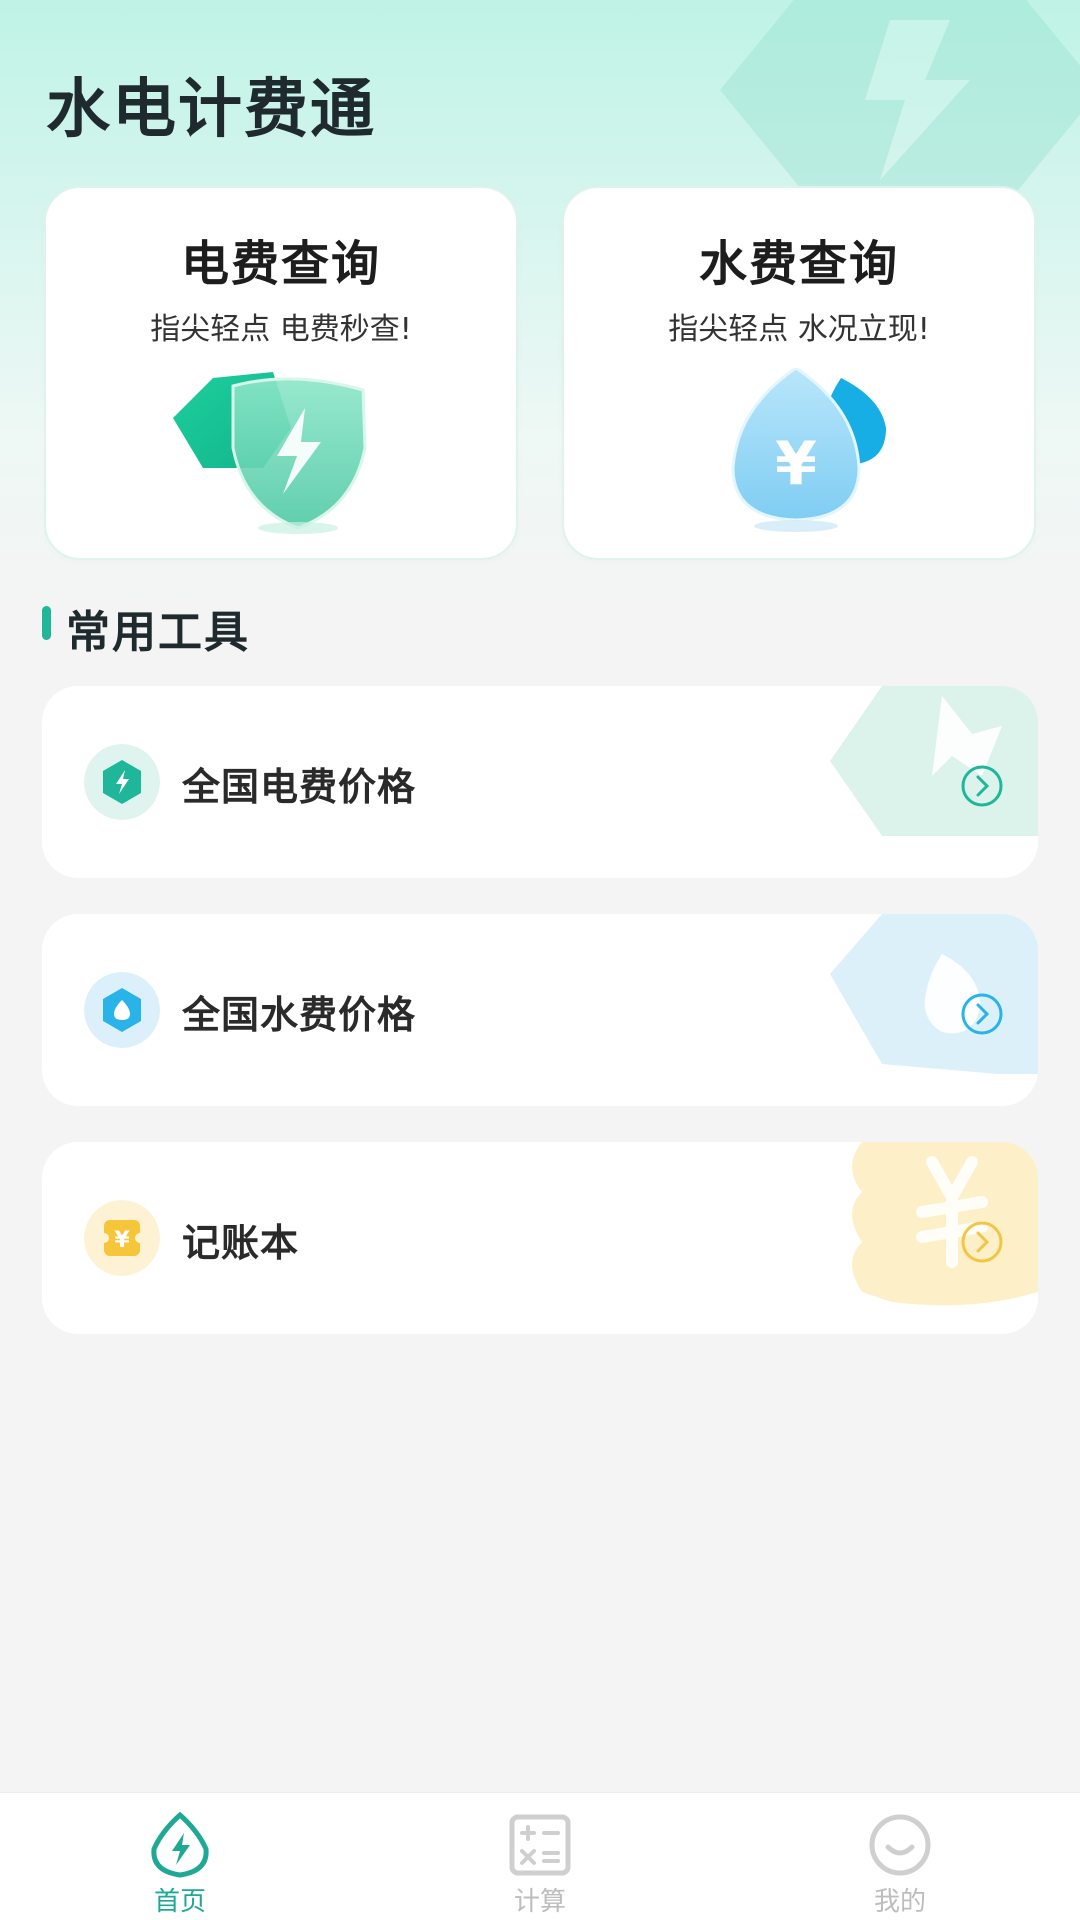 This screenshot has width=1080, height=1920. I want to click on electricity-query-card: 电费查询 指尖轻点 电费秒查!, so click(281, 373).